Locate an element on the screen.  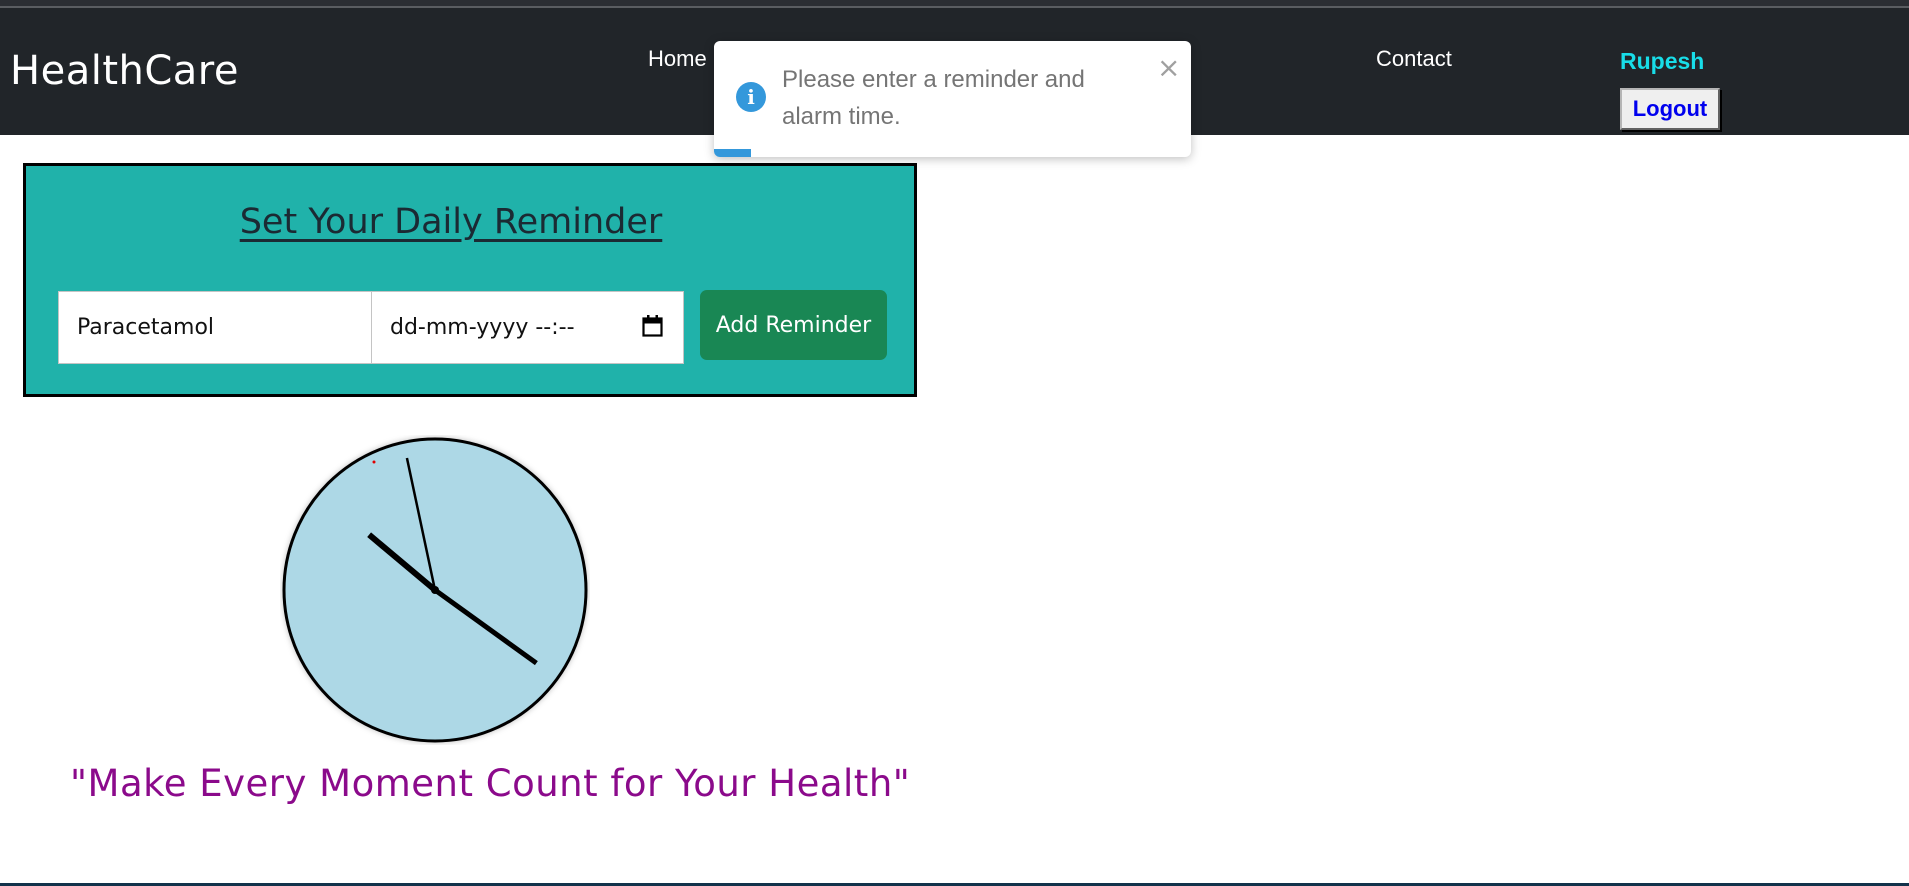
info-icon: i is located at coordinates (751, 97).